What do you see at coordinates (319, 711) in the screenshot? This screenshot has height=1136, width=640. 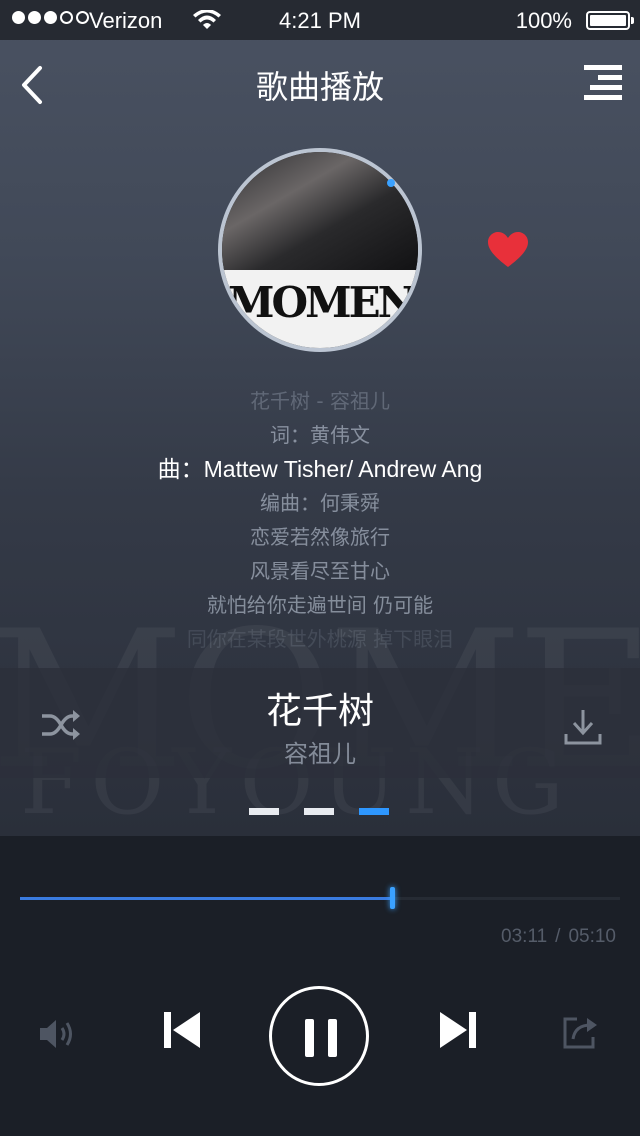 I see `song-title: 花千树` at bounding box center [319, 711].